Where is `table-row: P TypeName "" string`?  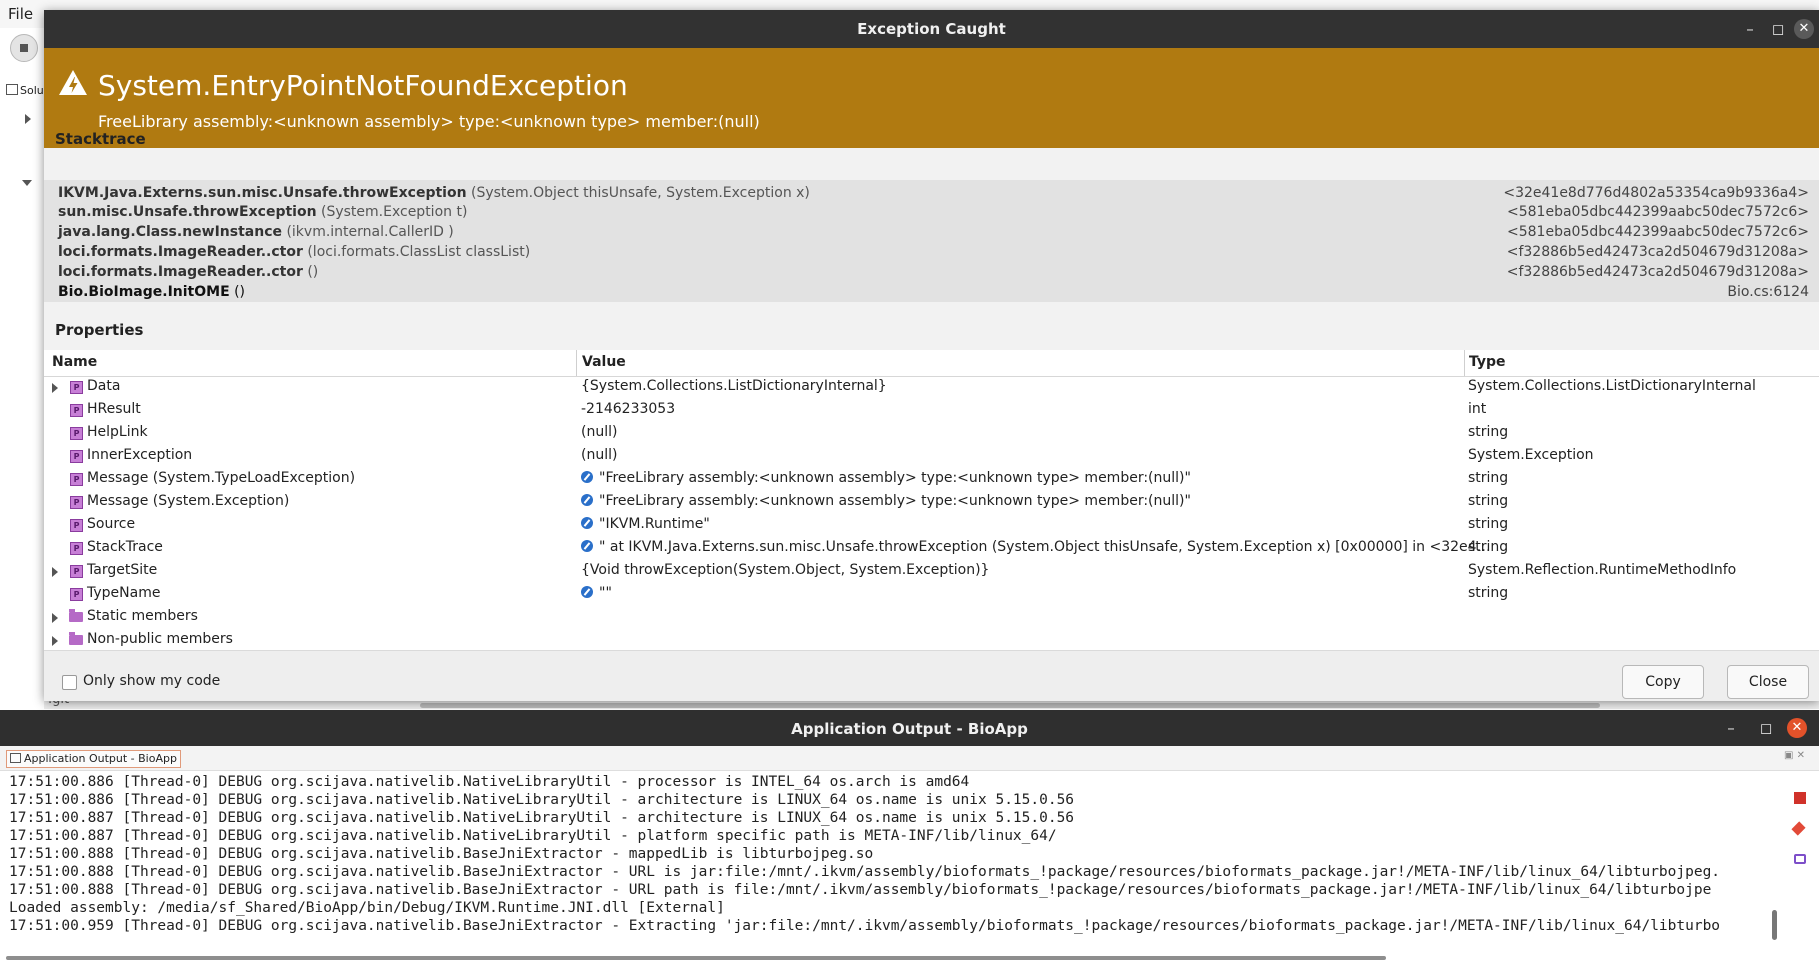 table-row: P TypeName "" string is located at coordinates (931, 595).